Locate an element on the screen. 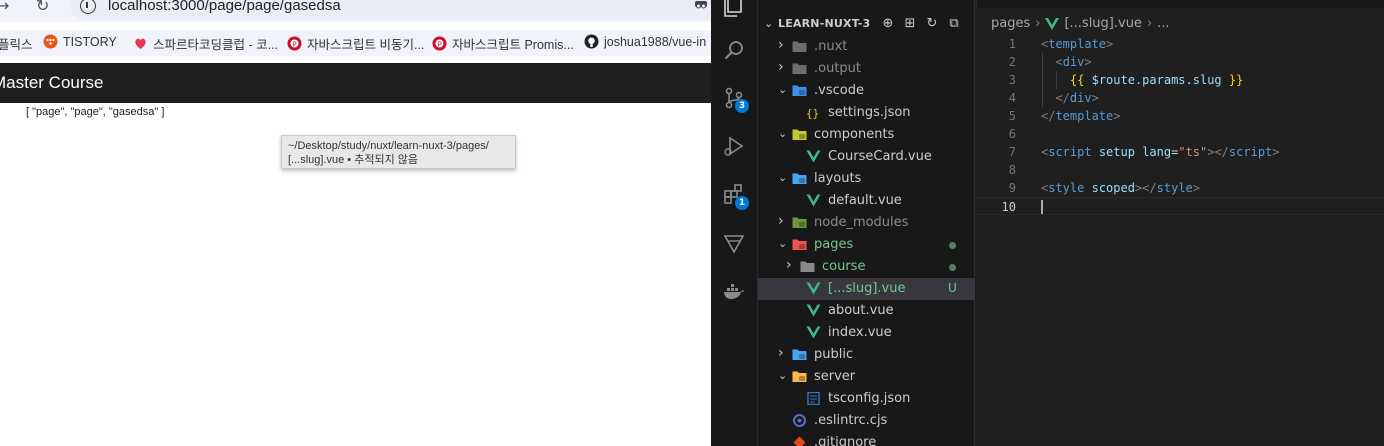  tree-file: index.vue is located at coordinates (866, 333).